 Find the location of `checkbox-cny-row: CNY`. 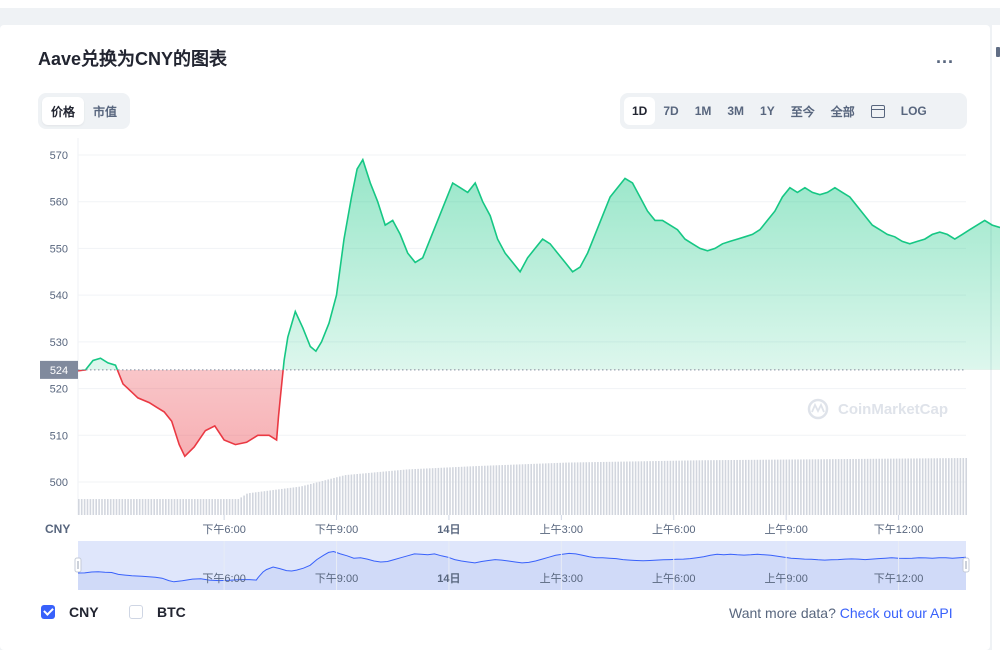

checkbox-cny-row: CNY is located at coordinates (70, 612).